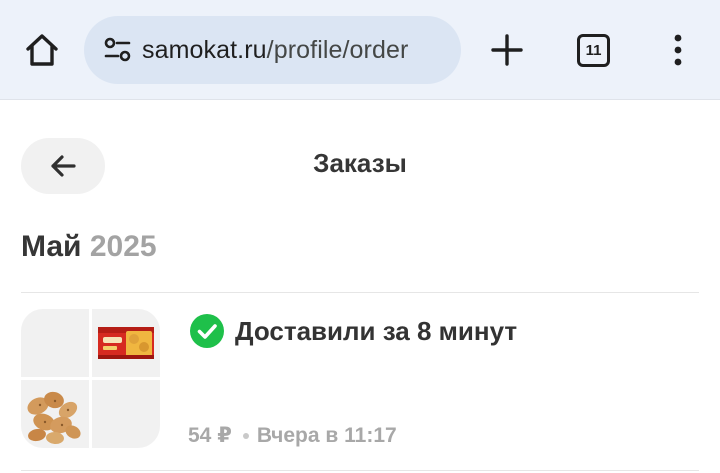 The width and height of the screenshot is (720, 473). Describe the element at coordinates (126, 343) in the screenshot. I see `cookie-pack-image` at that location.